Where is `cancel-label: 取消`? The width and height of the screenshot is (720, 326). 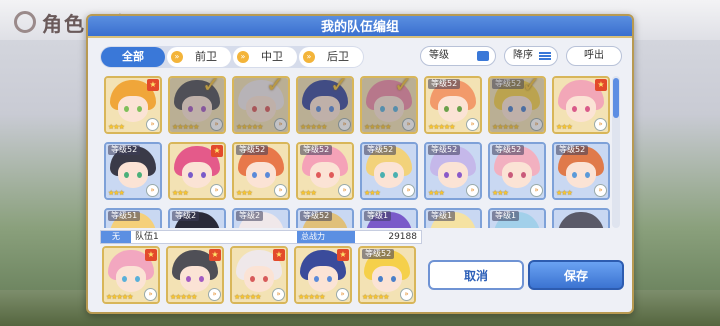
cancel-label: 取消 is located at coordinates (475, 276).